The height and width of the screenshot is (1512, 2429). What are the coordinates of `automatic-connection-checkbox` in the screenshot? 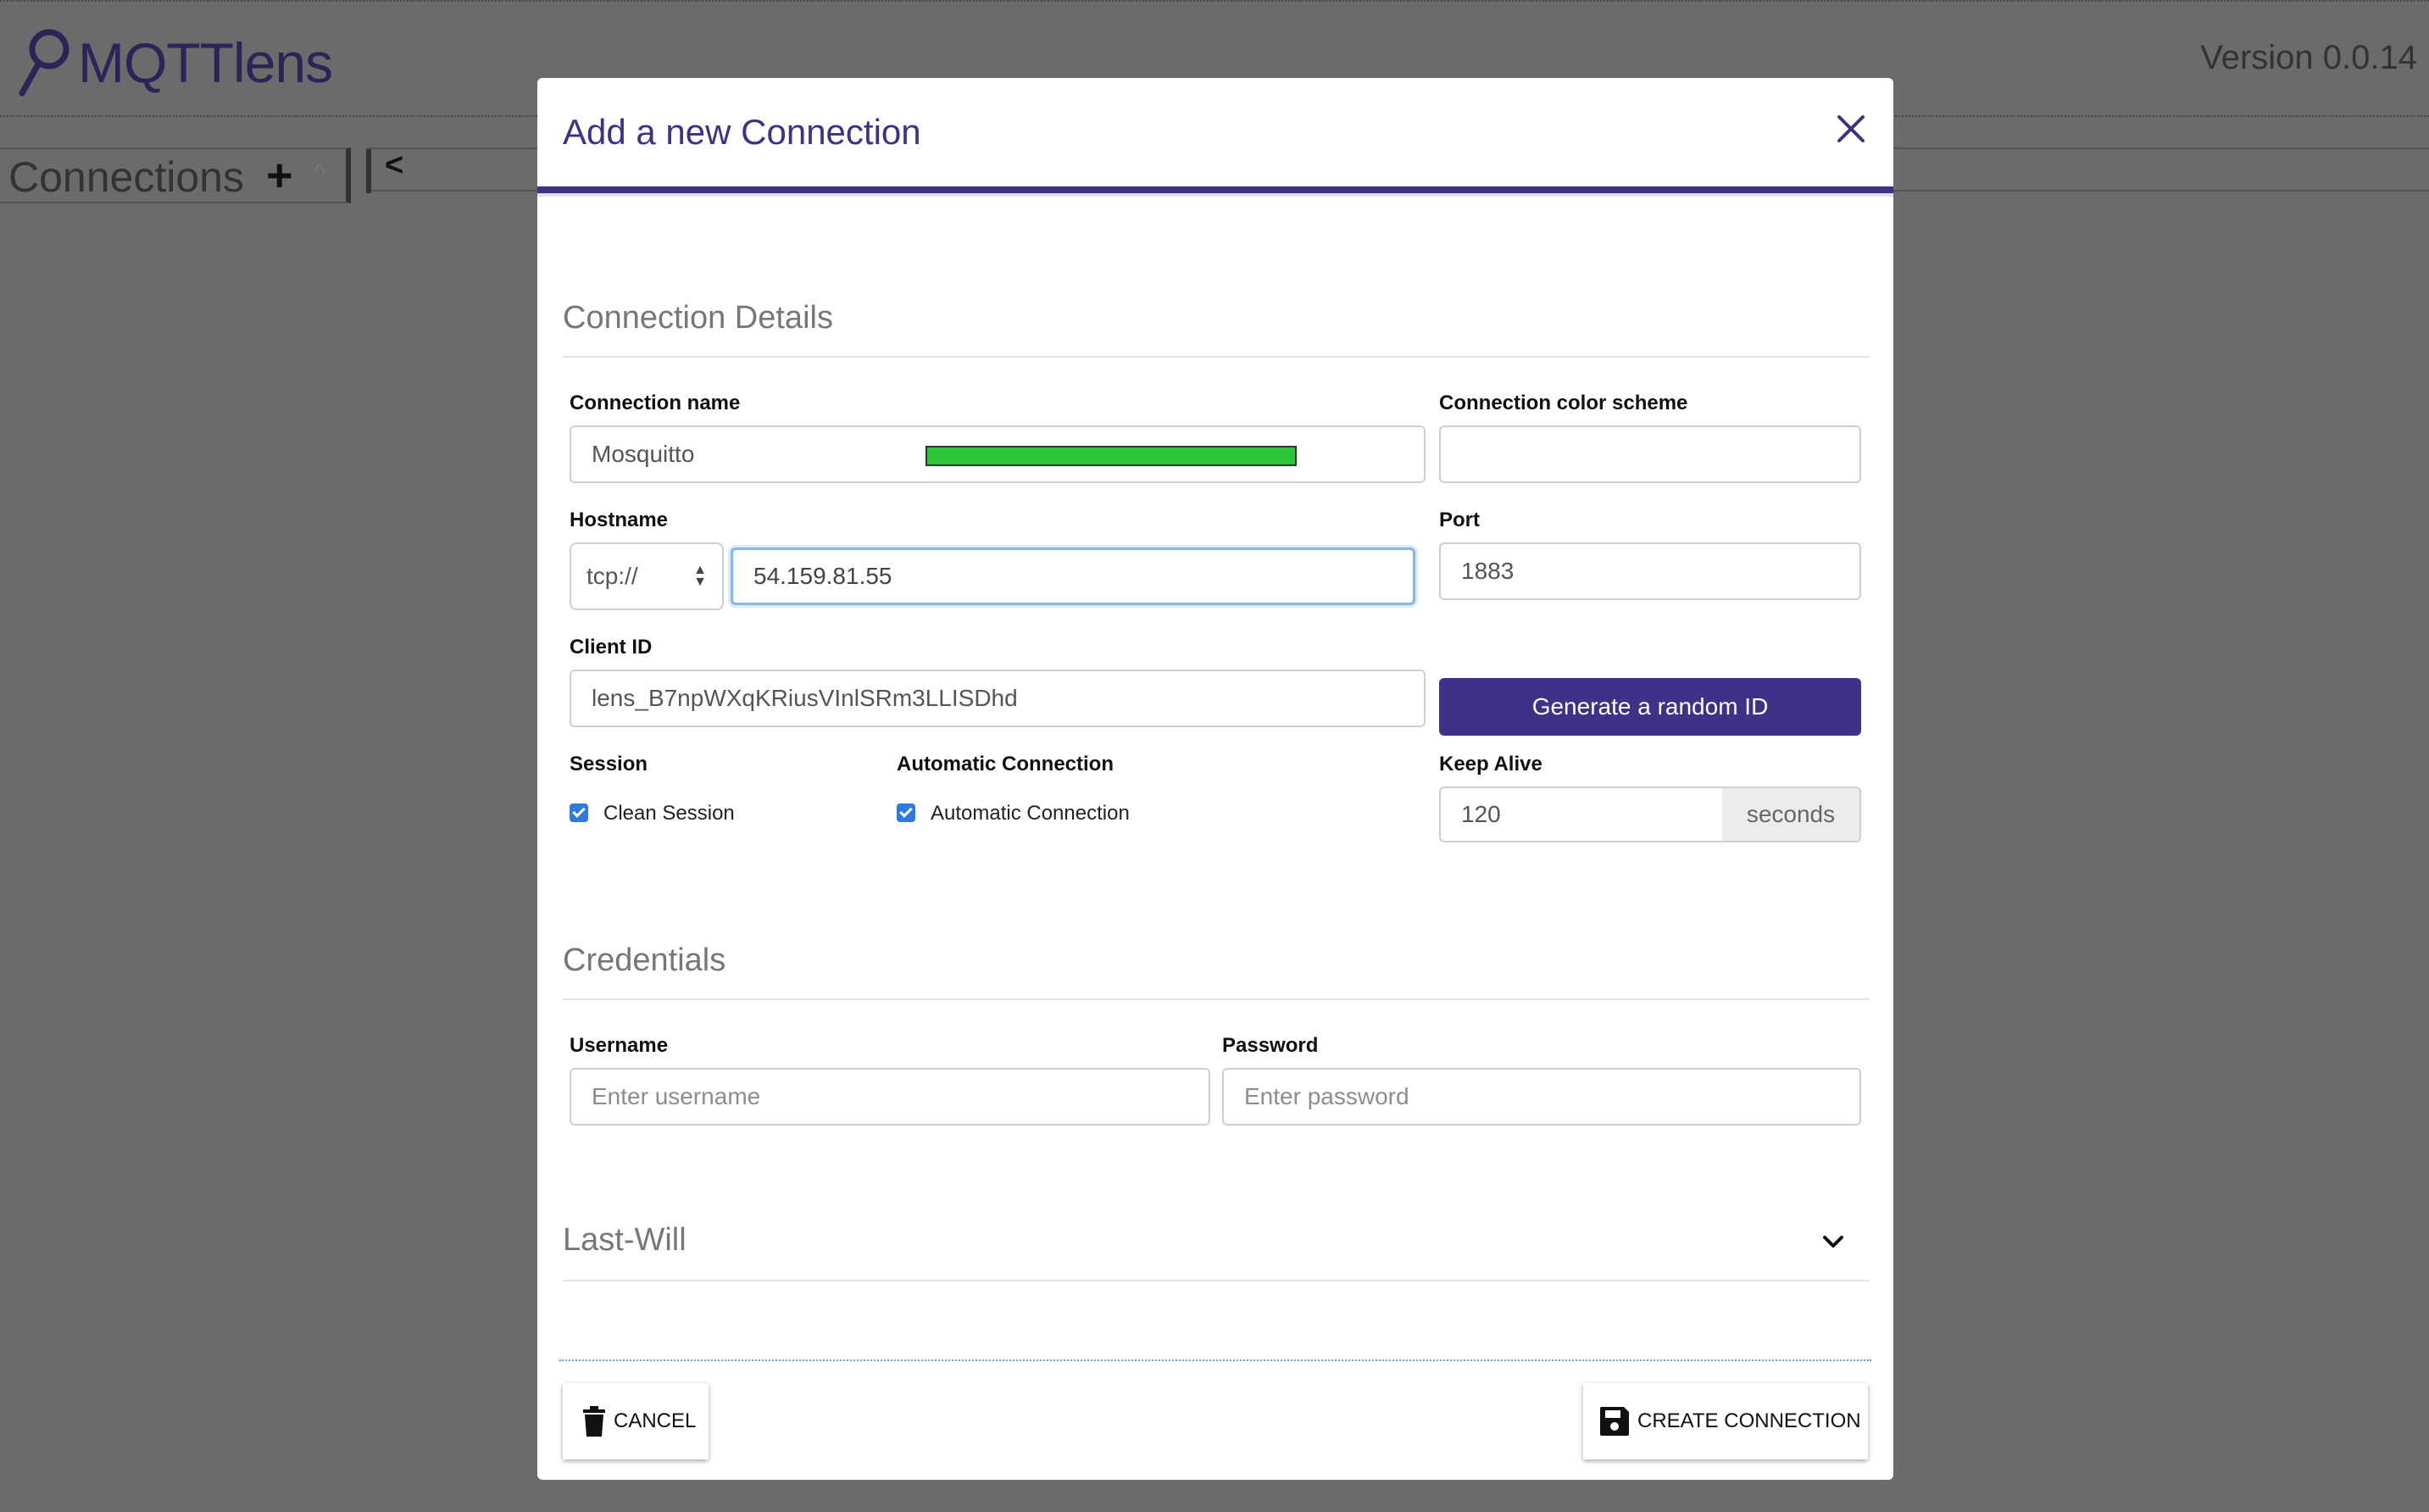 It's located at (906, 813).